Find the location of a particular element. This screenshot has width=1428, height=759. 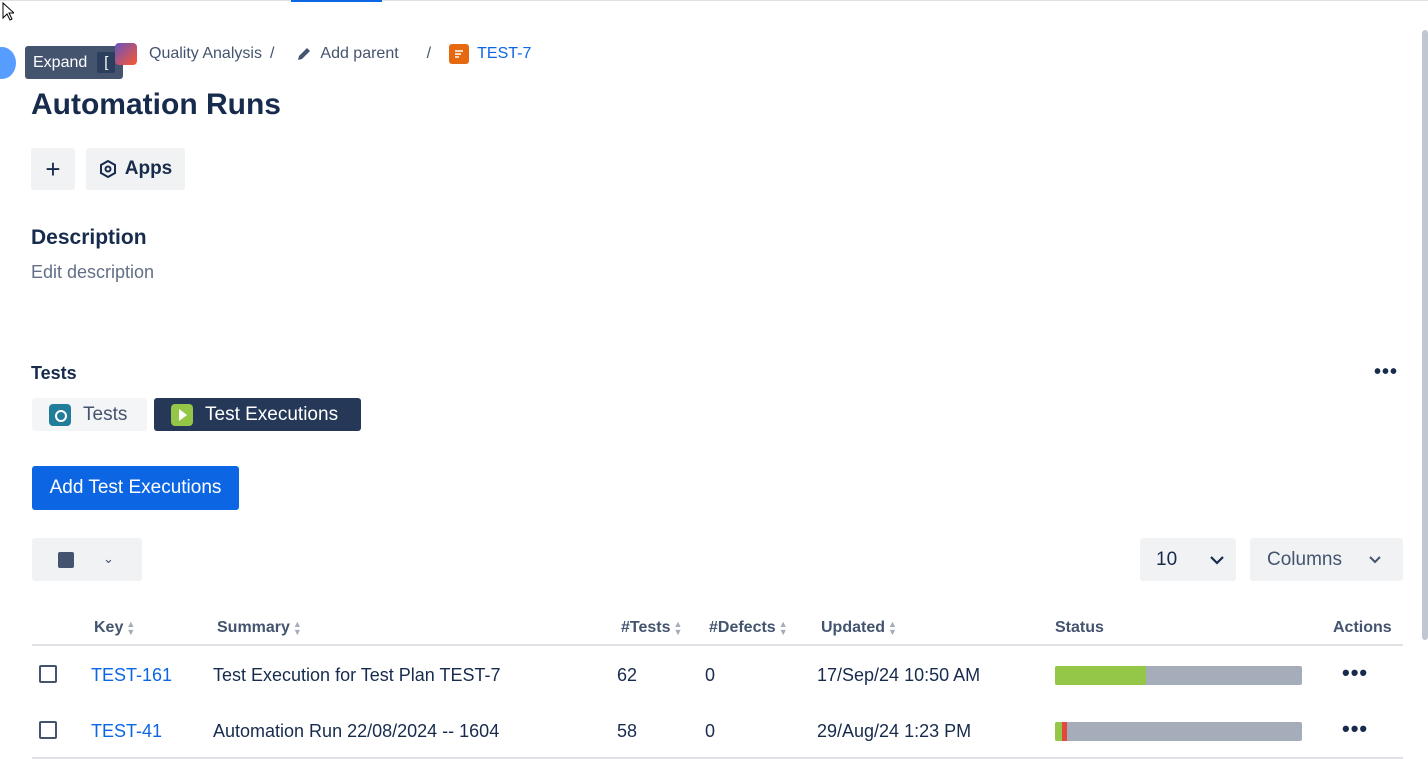

pencil-icon is located at coordinates (304, 54).